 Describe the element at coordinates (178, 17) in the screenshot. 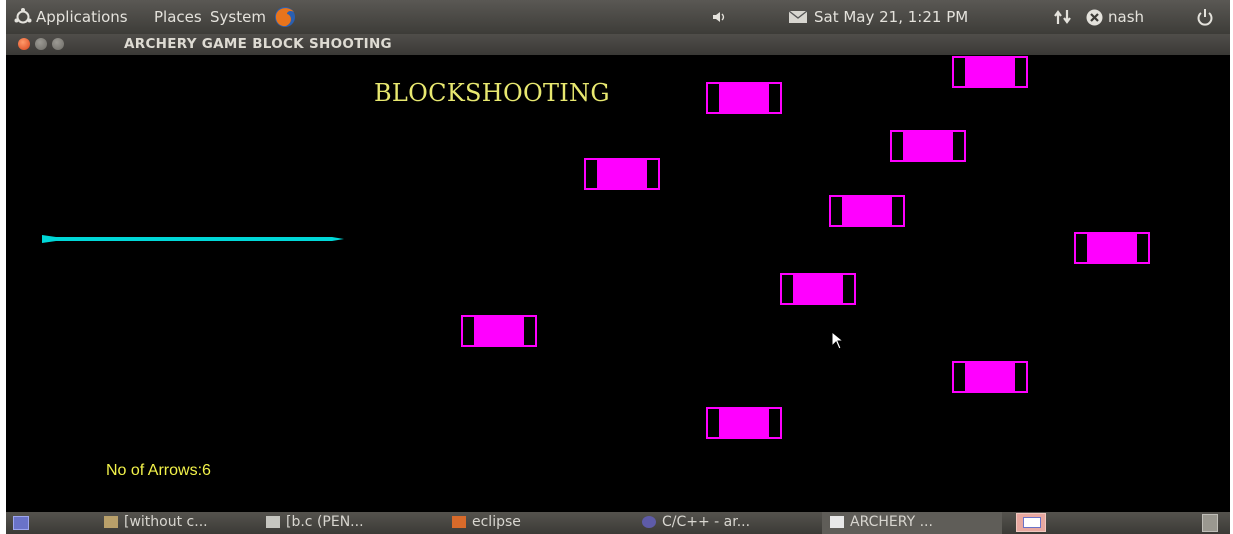

I see `places-menu: Places` at that location.